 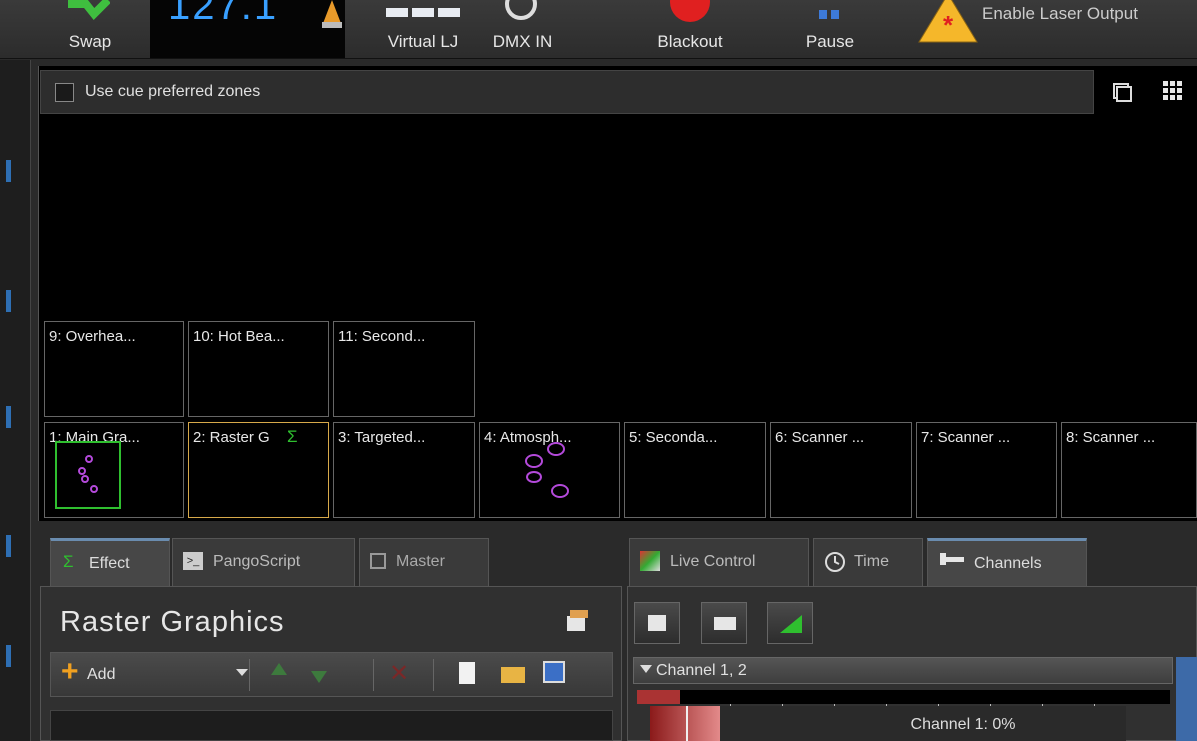 I want to click on tab-effect: Σ Effect, so click(x=110, y=562).